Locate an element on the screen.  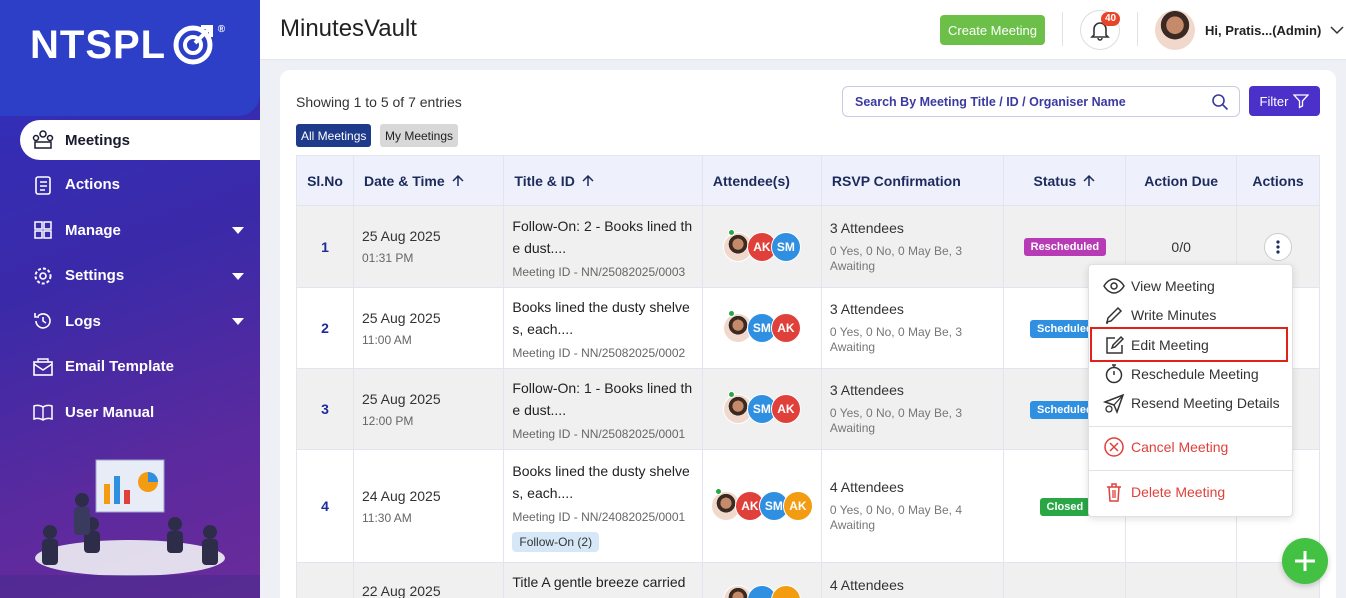
cancel-icon is located at coordinates (1114, 447).